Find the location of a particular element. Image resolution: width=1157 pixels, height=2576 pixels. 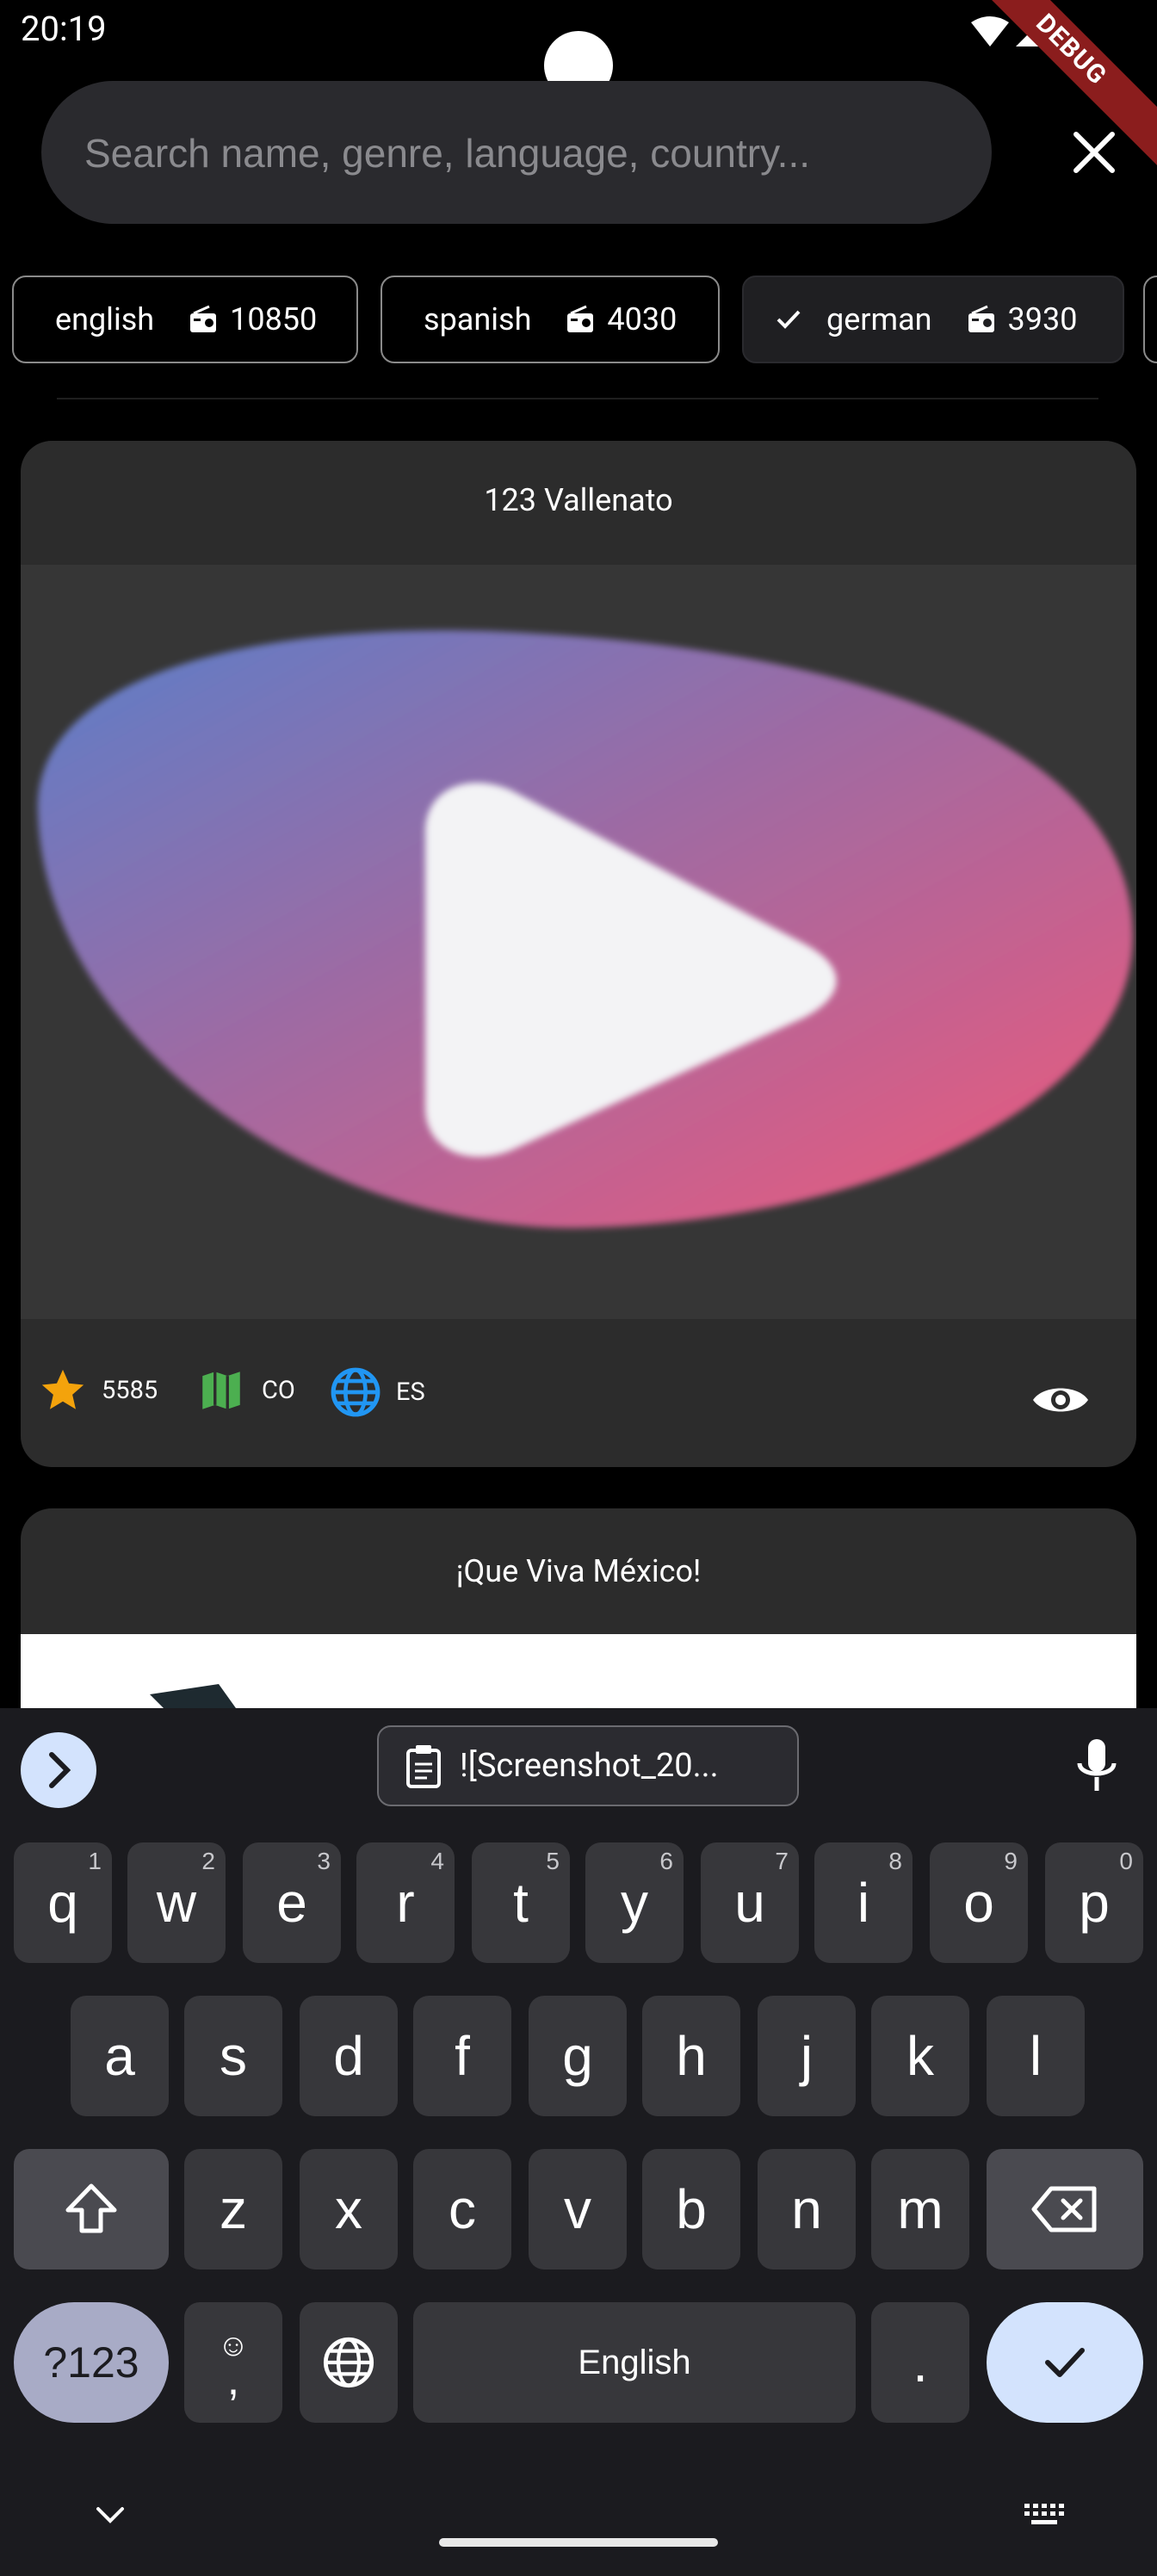

key-k: k is located at coordinates (920, 2056).